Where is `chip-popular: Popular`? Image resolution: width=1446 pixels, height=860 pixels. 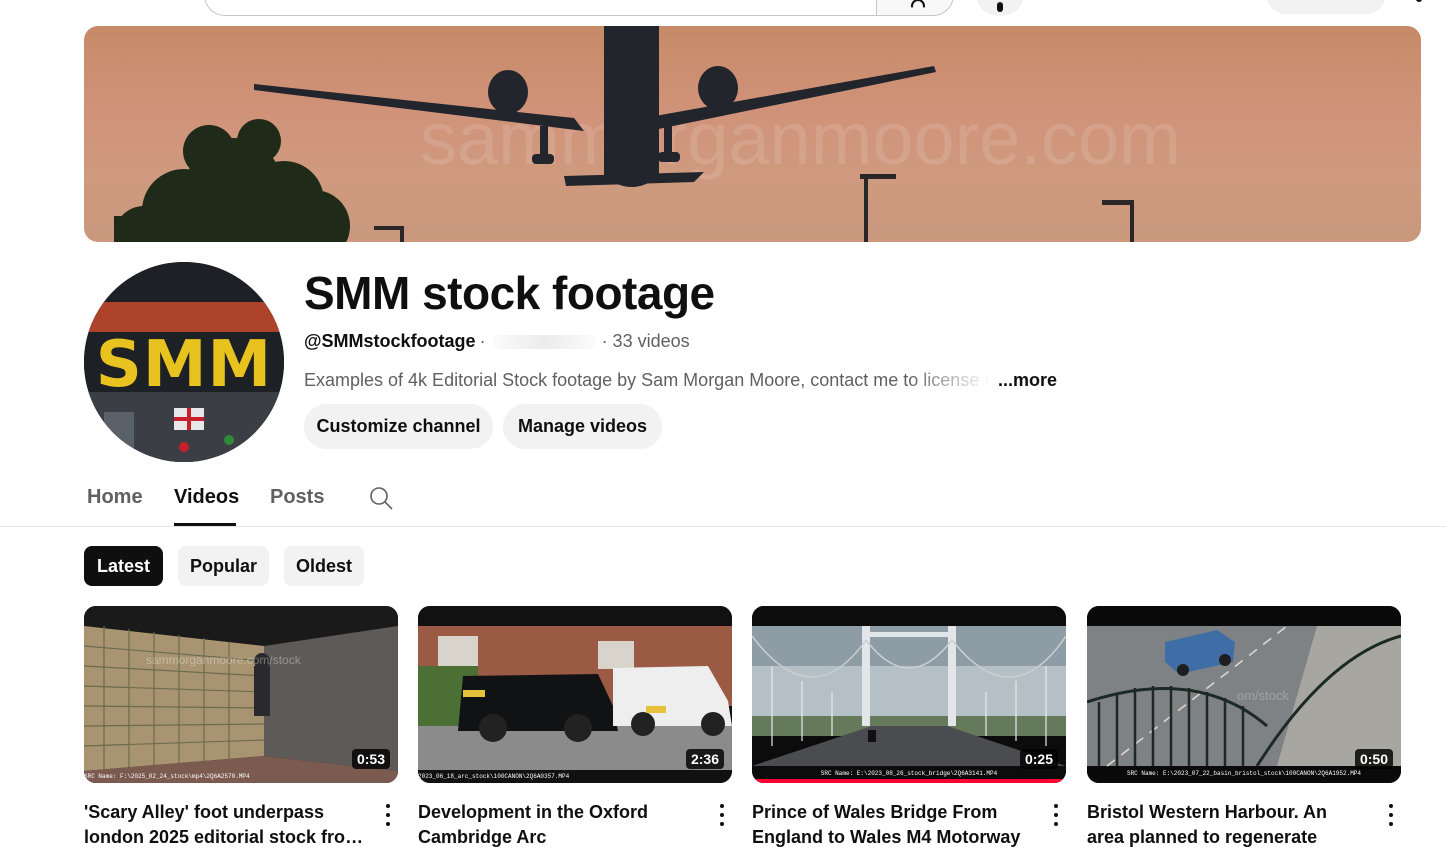 chip-popular: Popular is located at coordinates (223, 566).